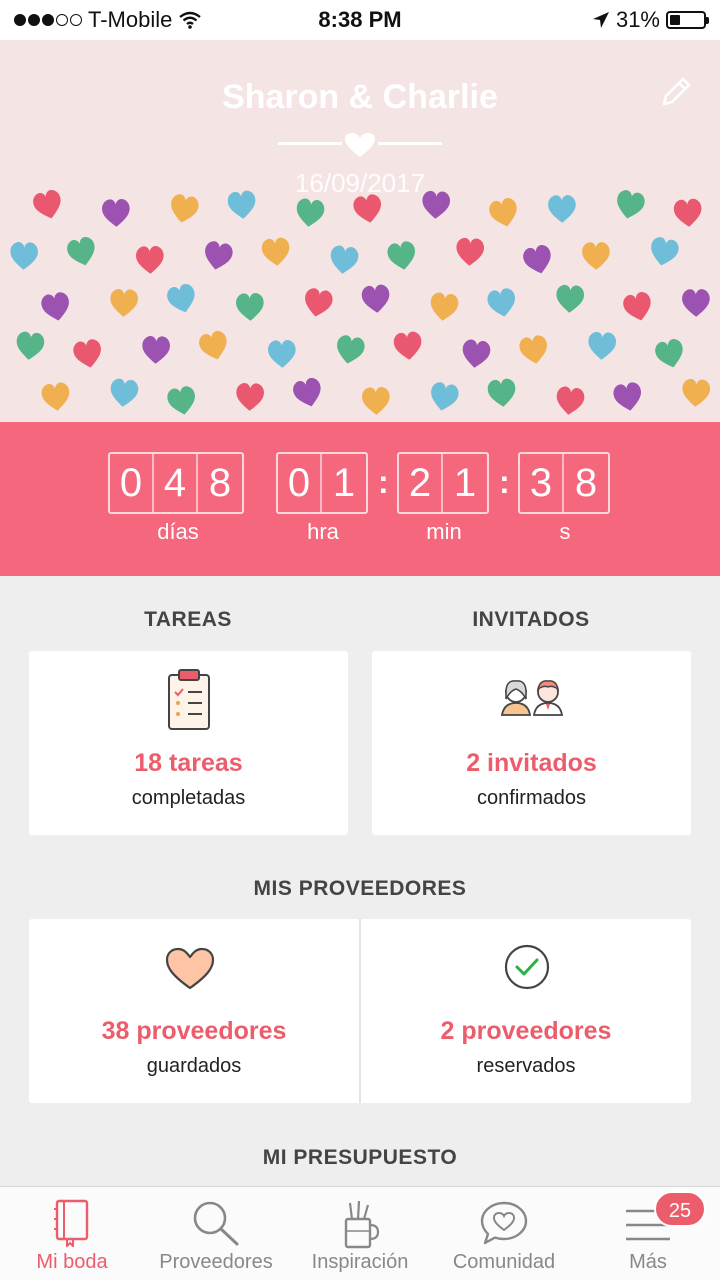 The width and height of the screenshot is (720, 1280). Describe the element at coordinates (132, 483) in the screenshot. I see `days-digit: 0` at that location.